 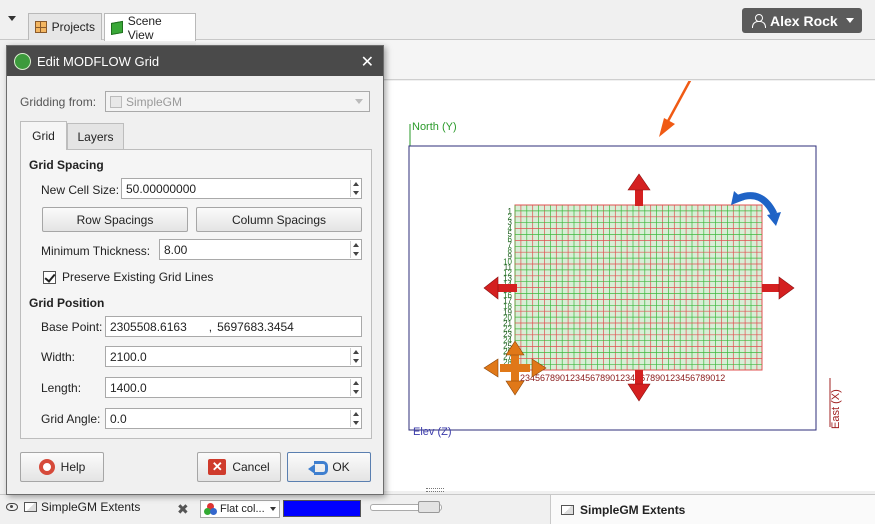 What do you see at coordinates (210, 509) in the screenshot?
I see `colors-icon` at bounding box center [210, 509].